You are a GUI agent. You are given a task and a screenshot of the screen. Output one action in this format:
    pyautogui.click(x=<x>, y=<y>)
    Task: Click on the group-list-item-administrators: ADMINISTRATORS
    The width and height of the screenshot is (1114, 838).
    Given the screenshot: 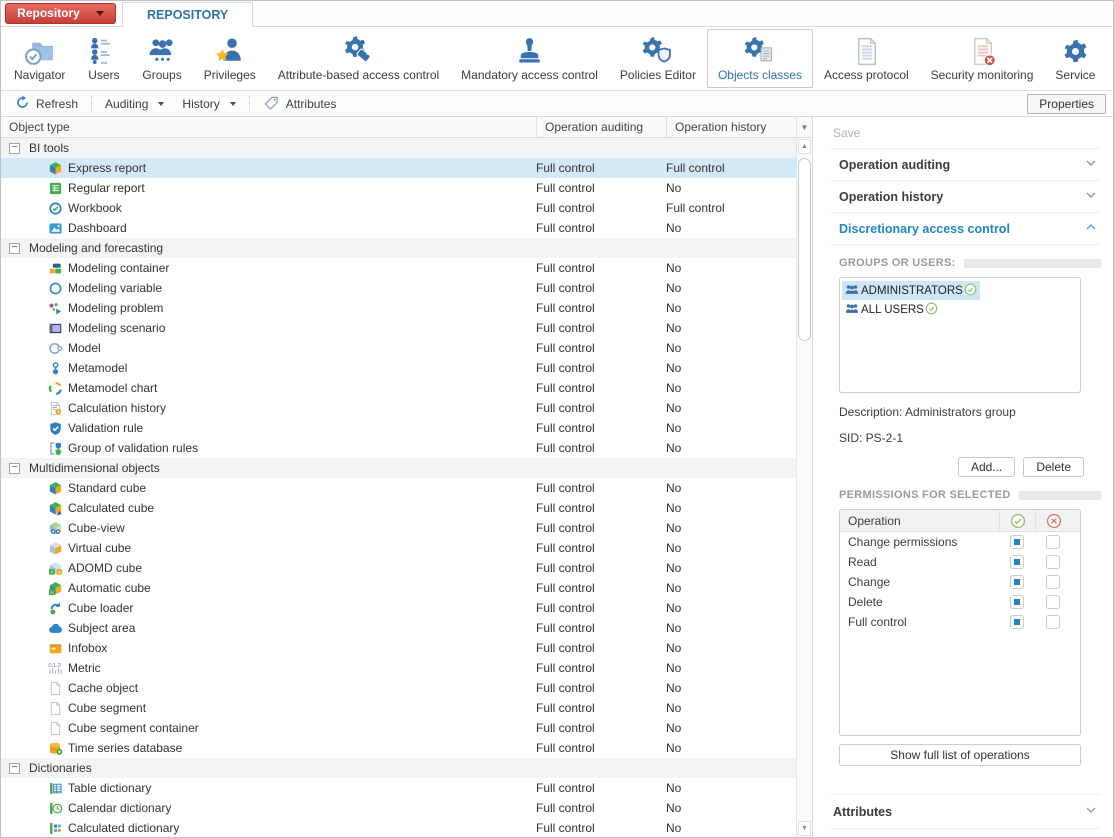 What is the action you would take?
    pyautogui.click(x=911, y=290)
    